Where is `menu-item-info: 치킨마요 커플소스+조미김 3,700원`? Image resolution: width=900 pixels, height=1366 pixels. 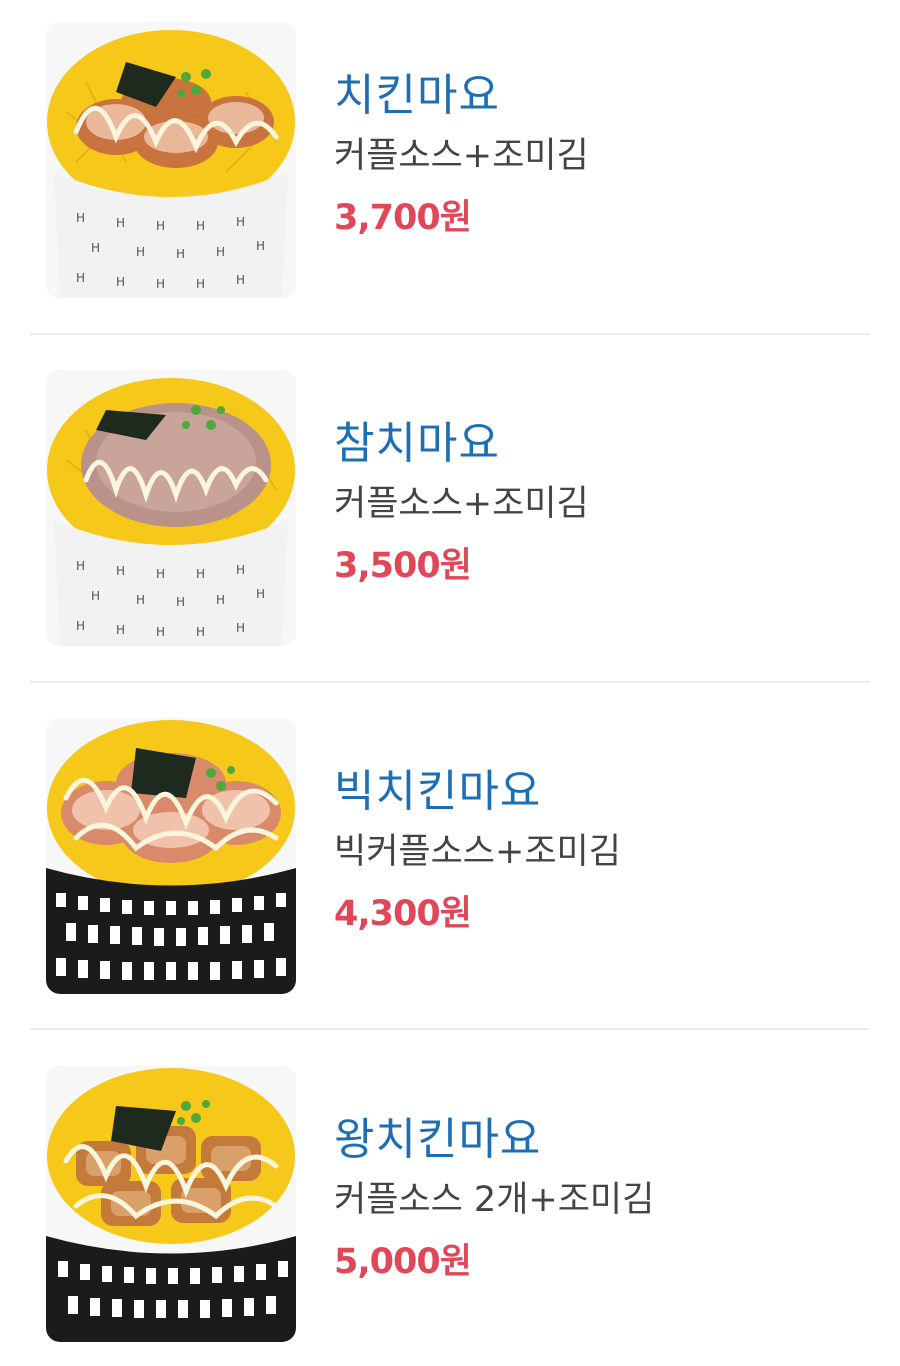 menu-item-info: 치킨마요 커플소스+조미김 3,700원 is located at coordinates (461, 158).